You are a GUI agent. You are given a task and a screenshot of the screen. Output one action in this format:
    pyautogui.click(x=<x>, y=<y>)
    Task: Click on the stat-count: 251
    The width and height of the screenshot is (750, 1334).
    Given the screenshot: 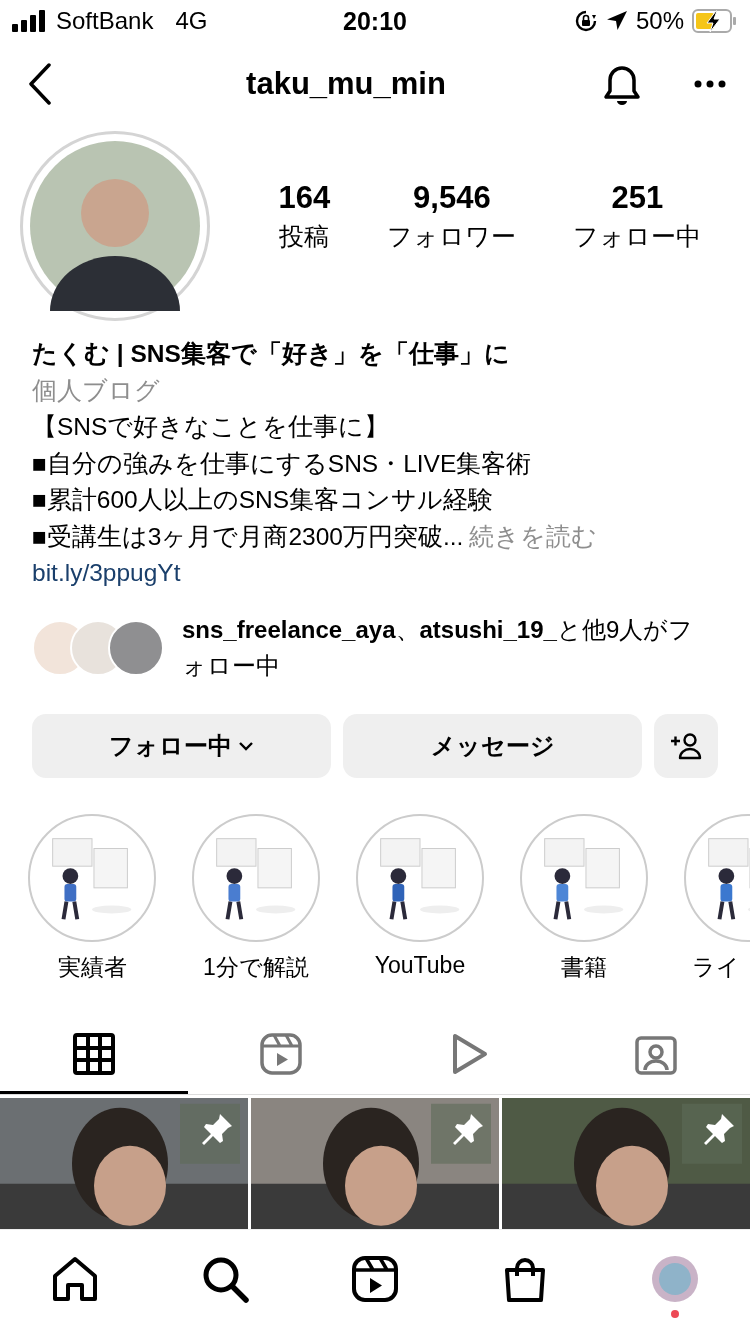 What is the action you would take?
    pyautogui.click(x=637, y=197)
    